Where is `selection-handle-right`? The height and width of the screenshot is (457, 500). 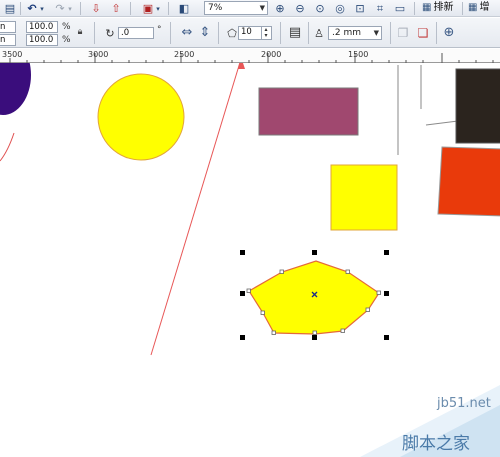
selection-handle-right is located at coordinates (386, 293).